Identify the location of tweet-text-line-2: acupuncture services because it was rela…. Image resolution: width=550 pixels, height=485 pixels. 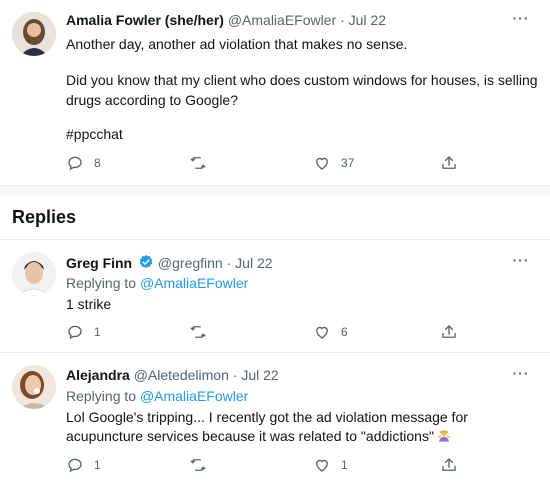
(250, 436).